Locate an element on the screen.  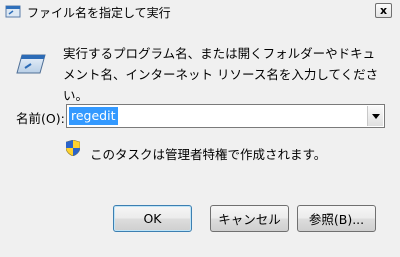
window-title: ファイル名を指定して実行 is located at coordinates (99, 13).